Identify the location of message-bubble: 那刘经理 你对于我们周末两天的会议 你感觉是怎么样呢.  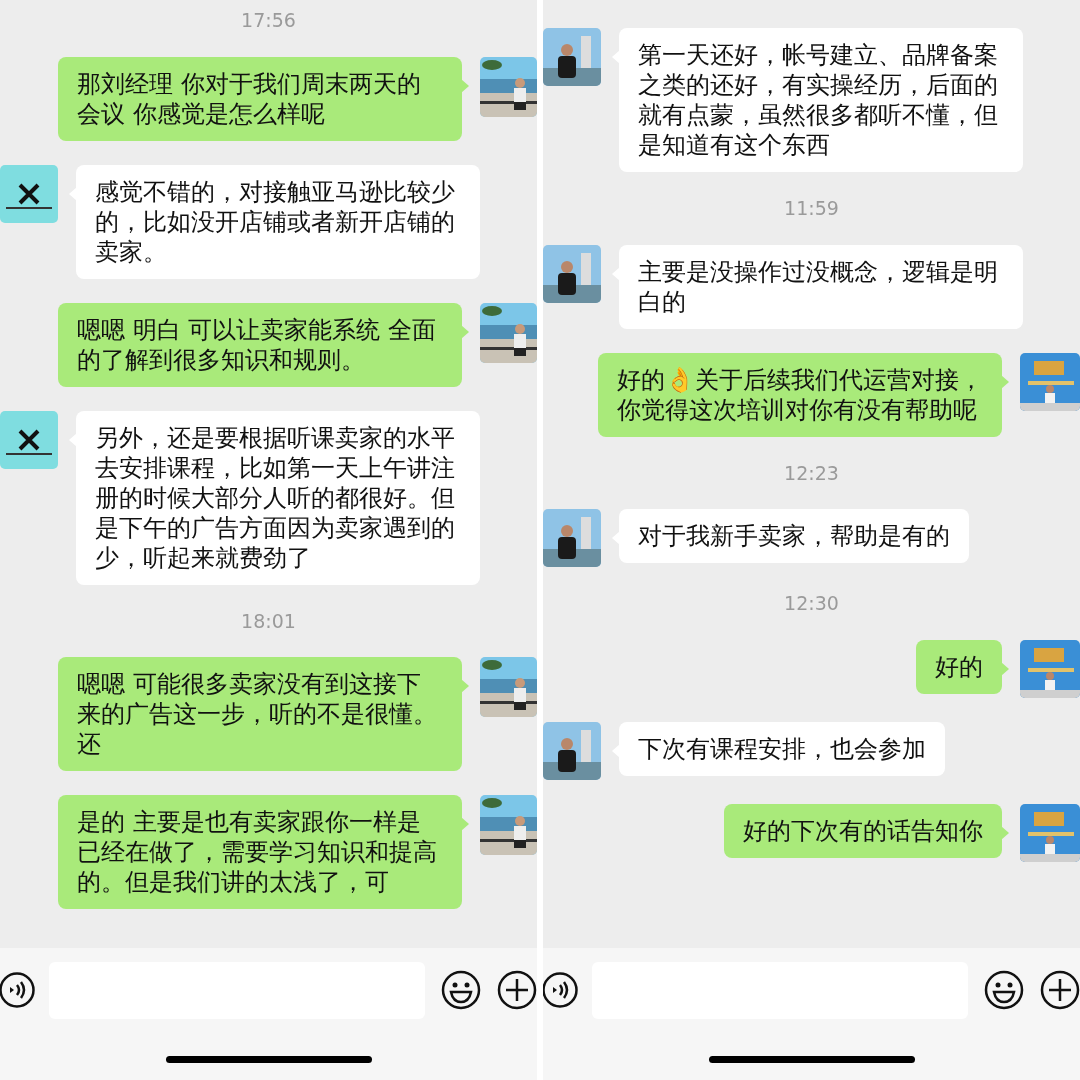
(260, 98).